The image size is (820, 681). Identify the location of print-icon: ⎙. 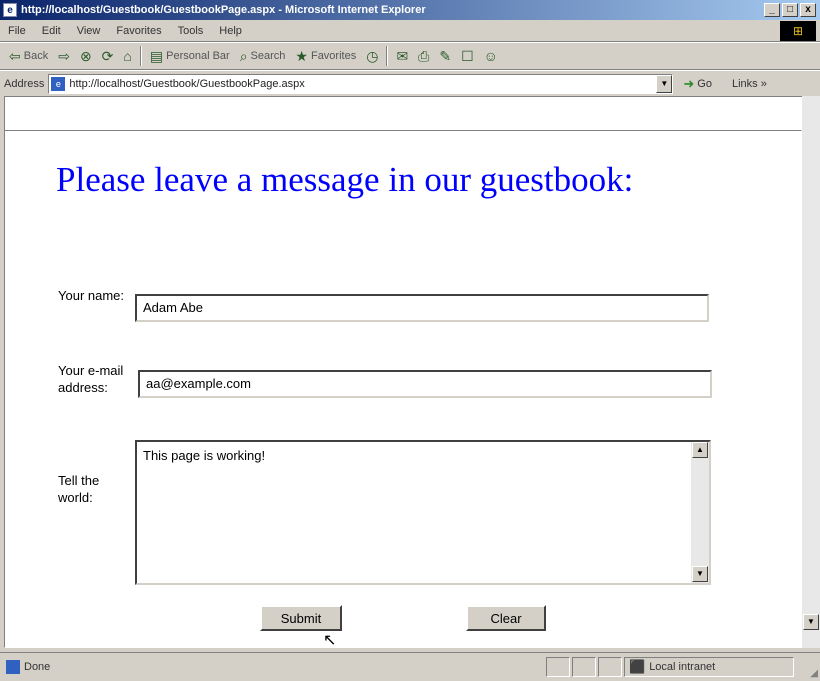
(424, 55).